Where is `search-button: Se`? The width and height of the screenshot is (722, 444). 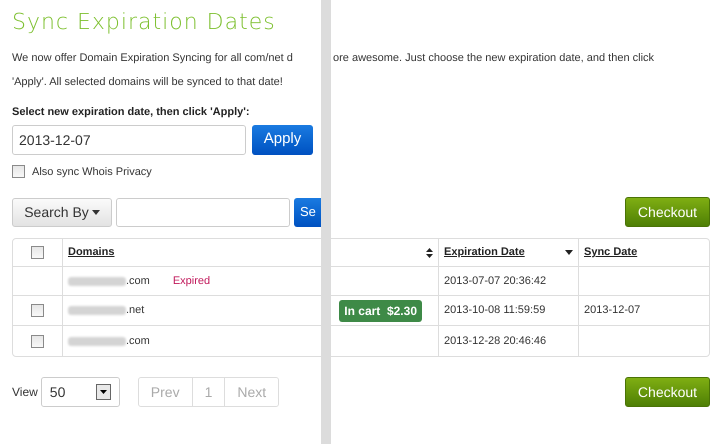
search-button: Se is located at coordinates (307, 212).